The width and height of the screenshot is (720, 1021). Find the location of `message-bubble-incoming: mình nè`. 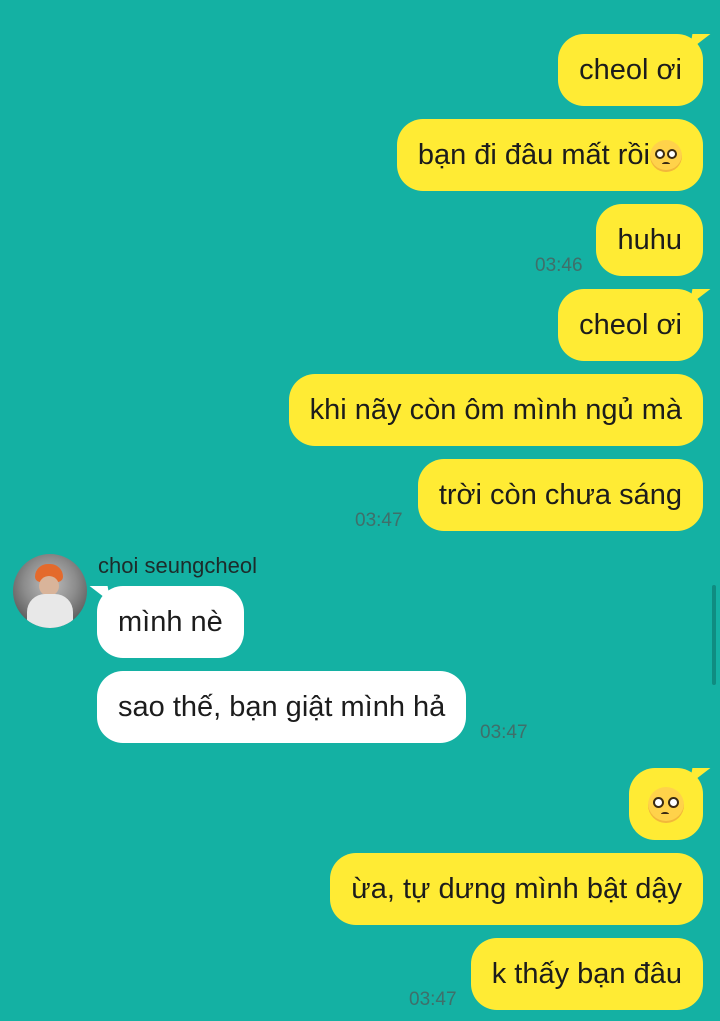

message-bubble-incoming: mình nè is located at coordinates (170, 622).